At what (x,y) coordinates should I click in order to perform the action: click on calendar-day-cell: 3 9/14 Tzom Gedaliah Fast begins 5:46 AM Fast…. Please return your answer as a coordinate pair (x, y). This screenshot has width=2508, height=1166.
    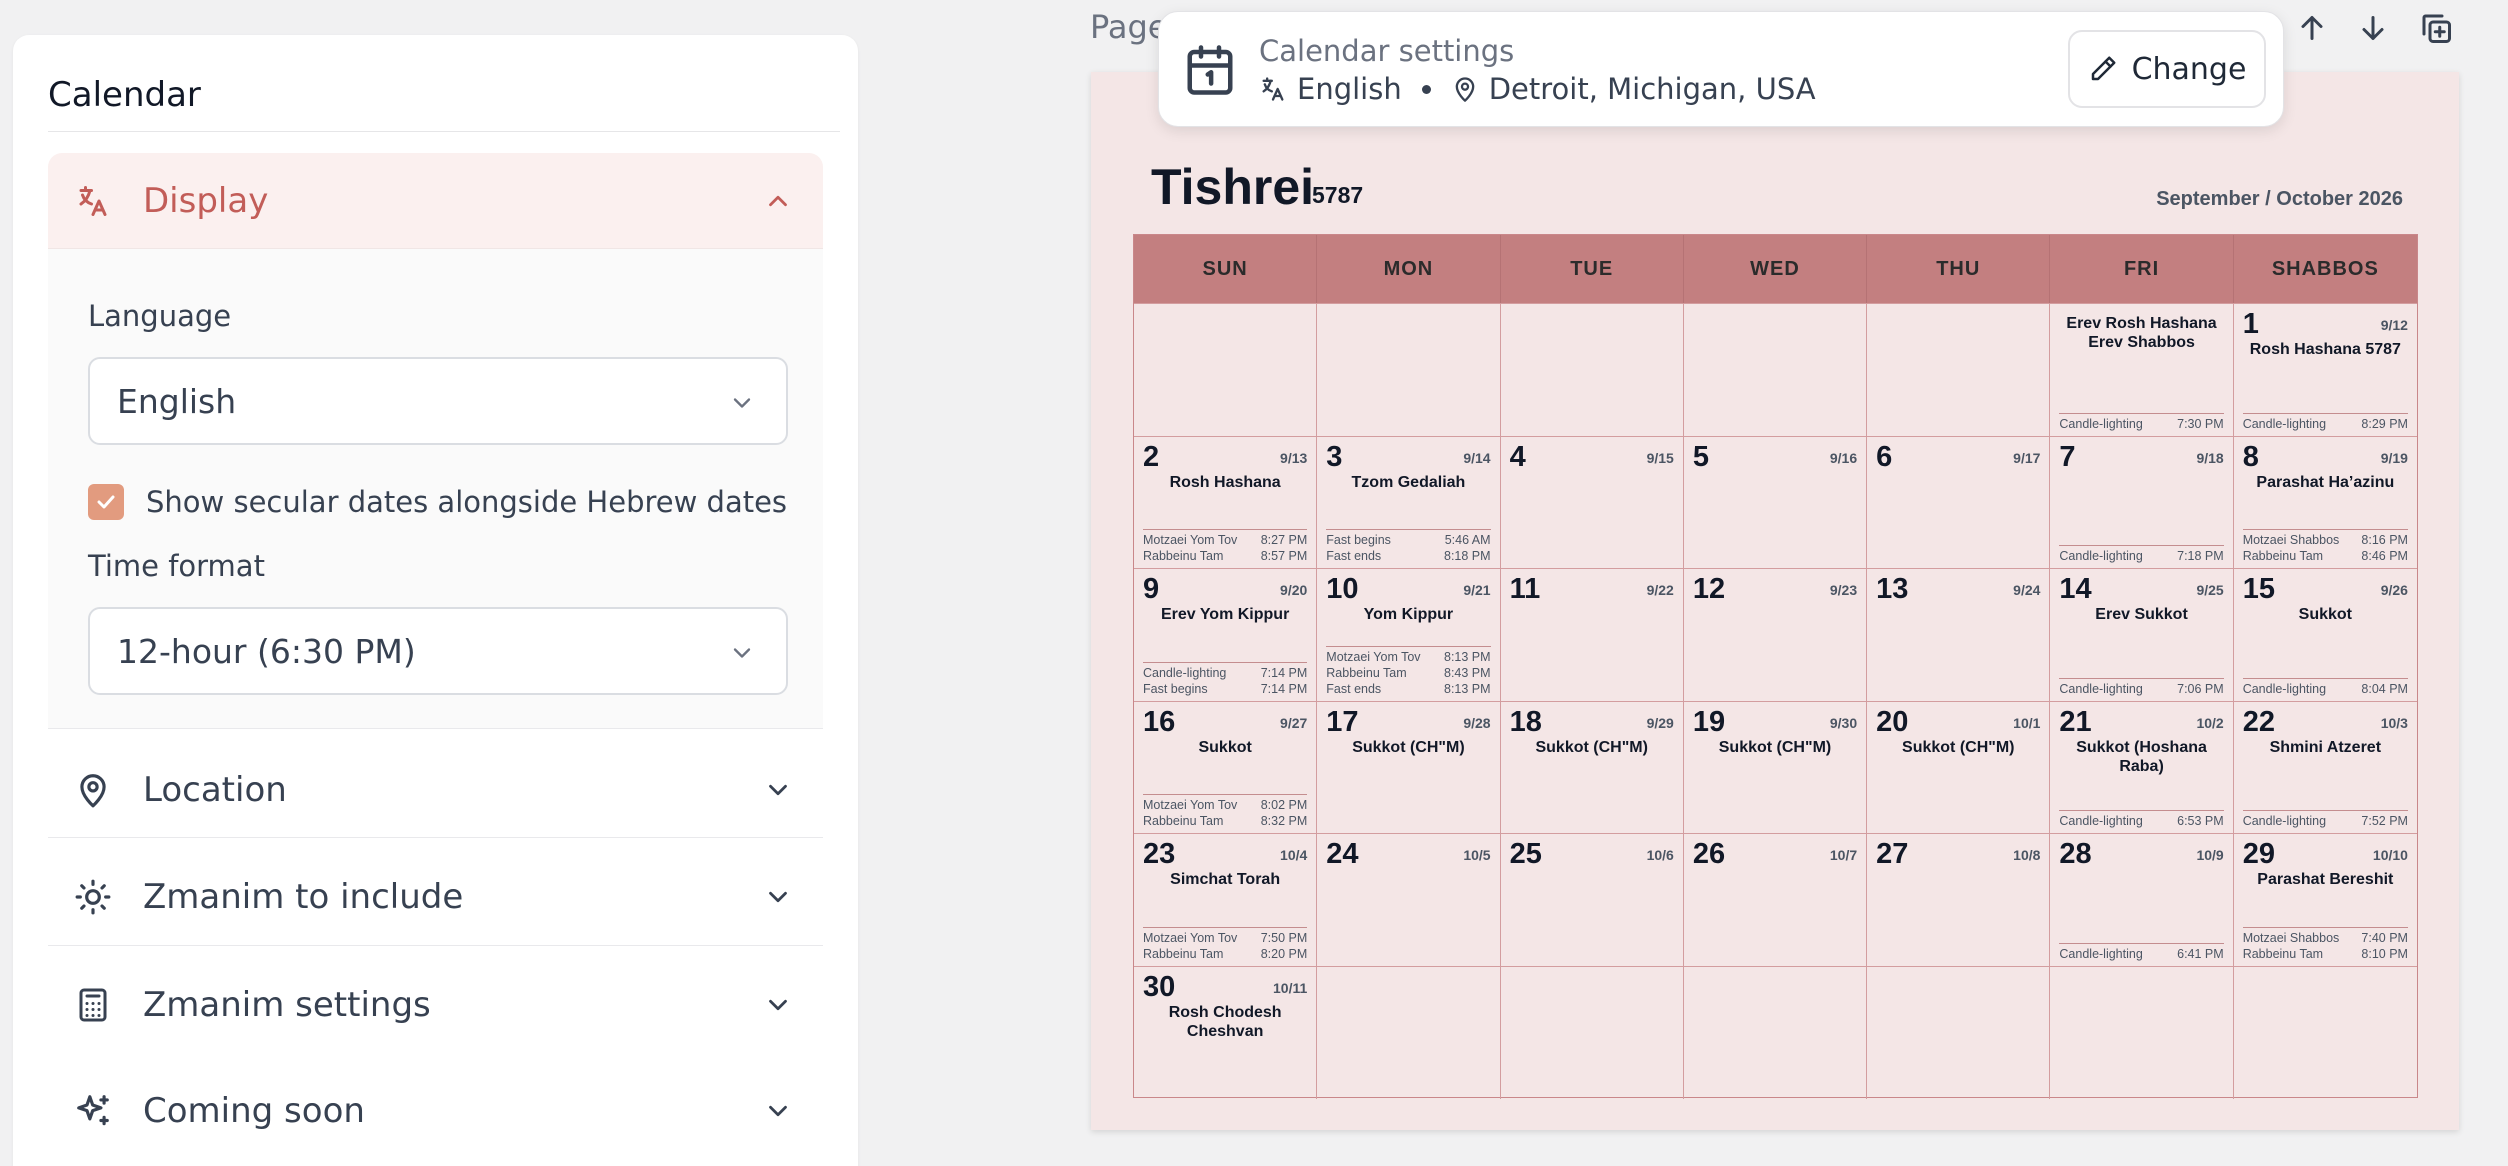
    Looking at the image, I should click on (1409, 502).